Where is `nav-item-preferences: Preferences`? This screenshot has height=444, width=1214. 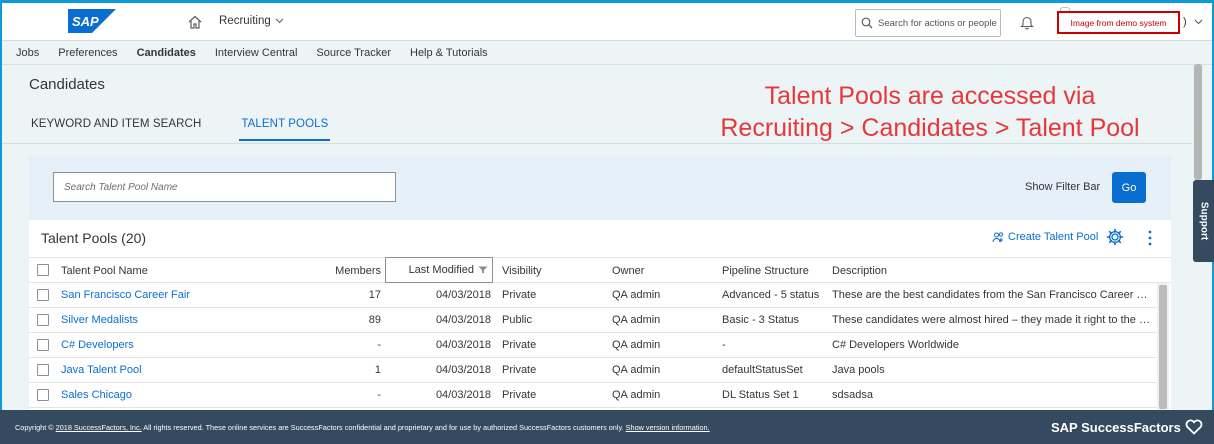 nav-item-preferences: Preferences is located at coordinates (87, 53).